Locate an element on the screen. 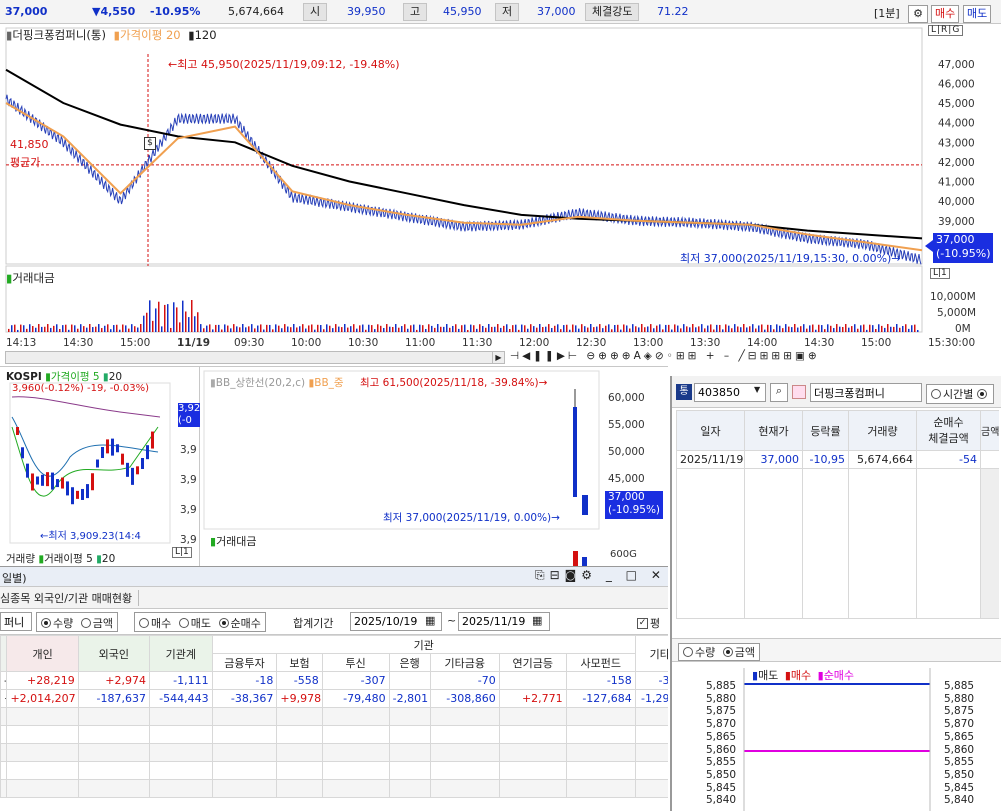 This screenshot has width=1001, height=811. chart-corner-tabs: L|R|G is located at coordinates (946, 30).